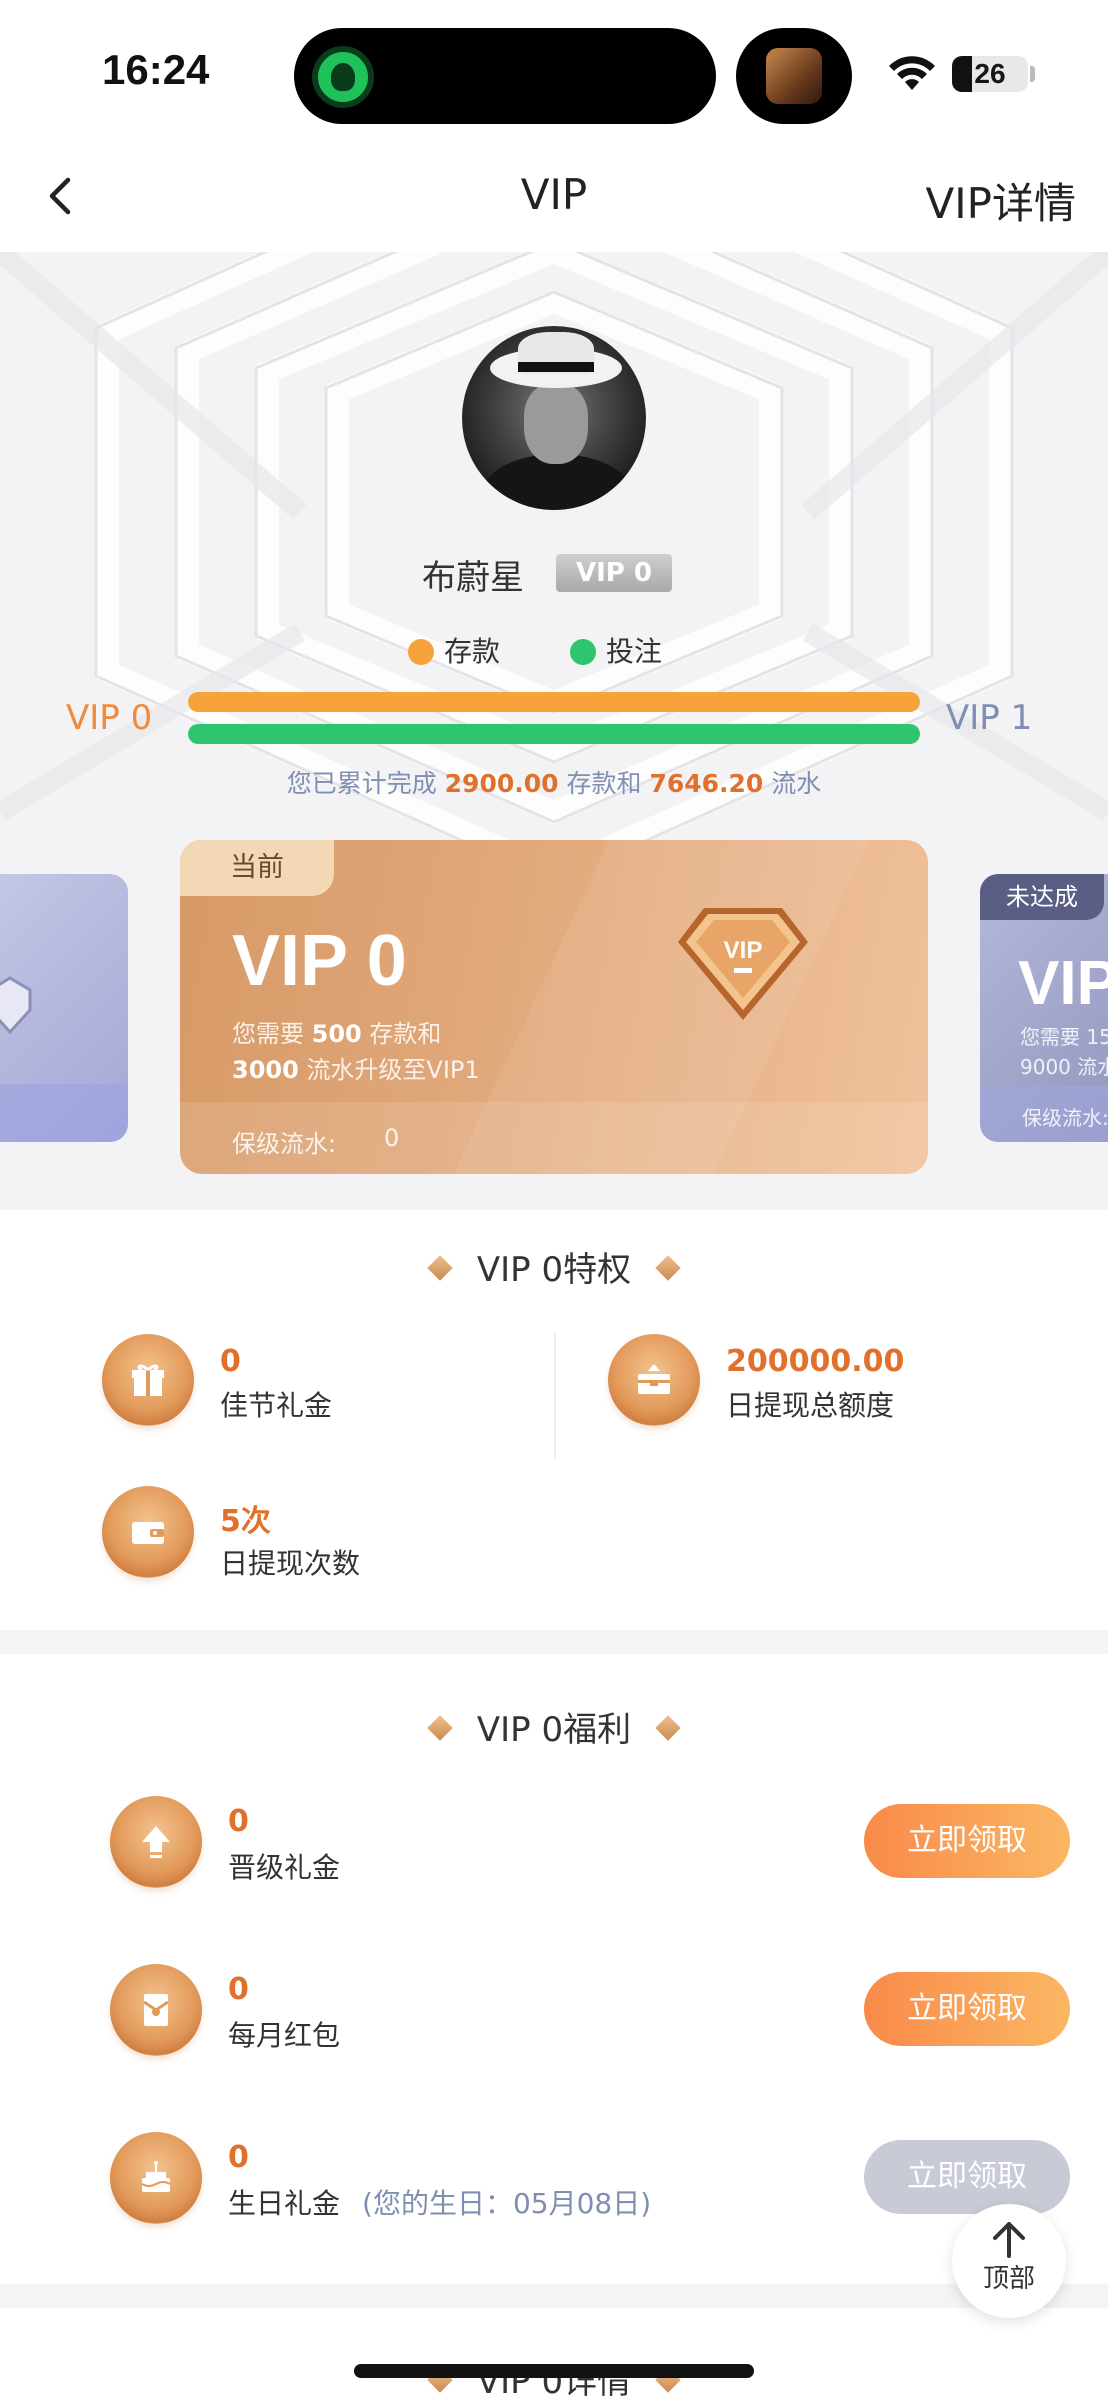 The width and height of the screenshot is (1108, 2400). I want to click on progress-mid: 存款和, so click(604, 783).